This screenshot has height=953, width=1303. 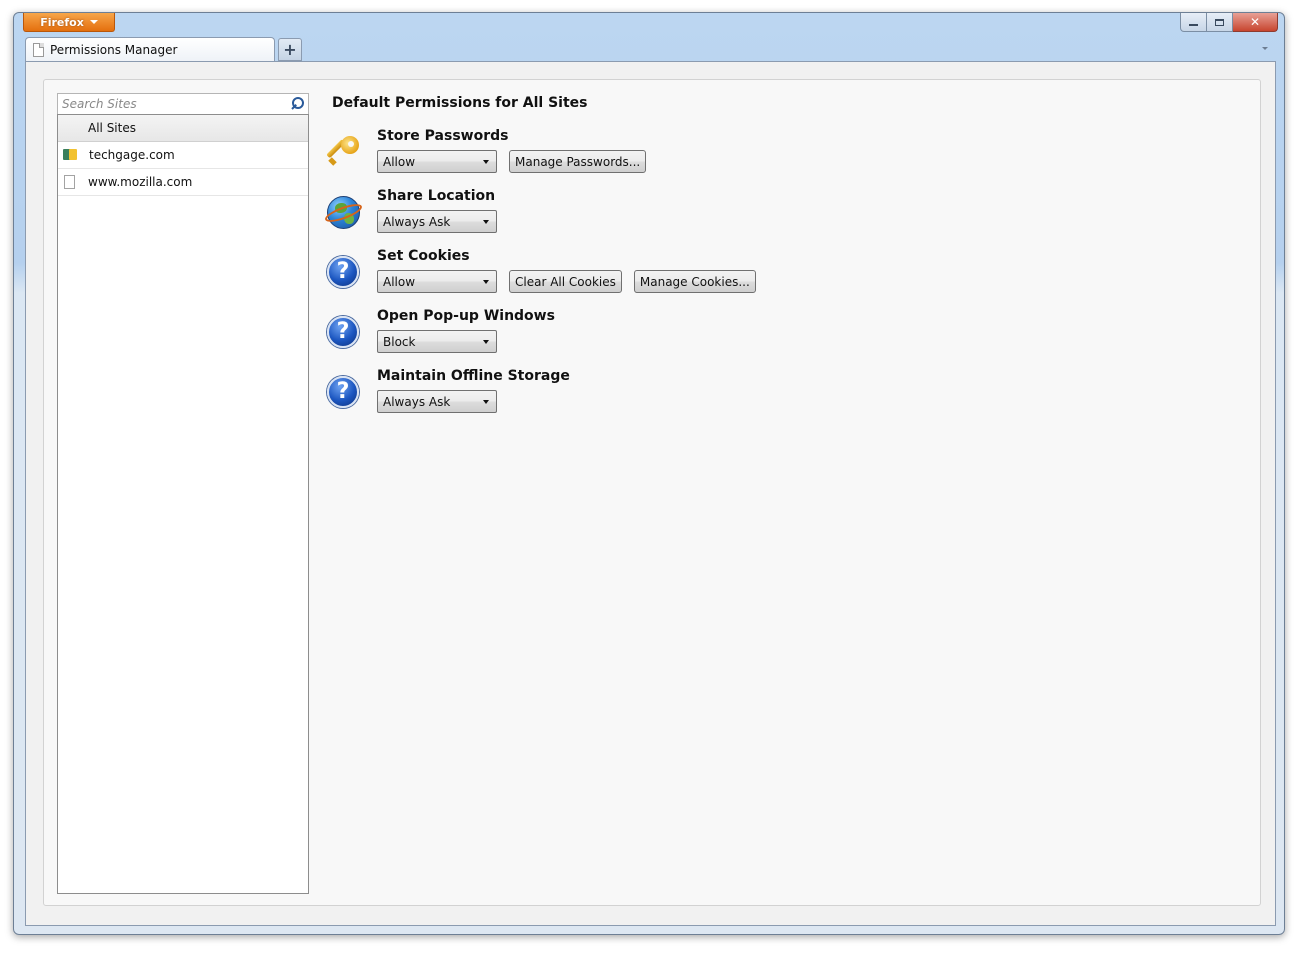 I want to click on new-tab-button: +, so click(x=290, y=49).